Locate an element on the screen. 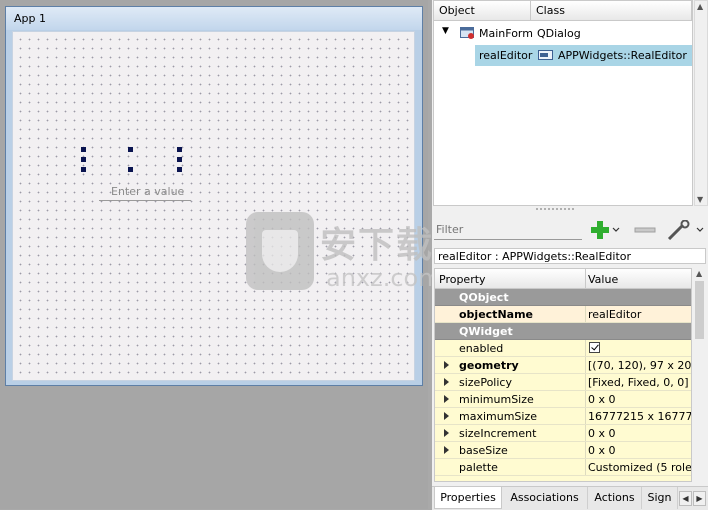 The width and height of the screenshot is (708, 510). configure-button is located at coordinates (686, 230).